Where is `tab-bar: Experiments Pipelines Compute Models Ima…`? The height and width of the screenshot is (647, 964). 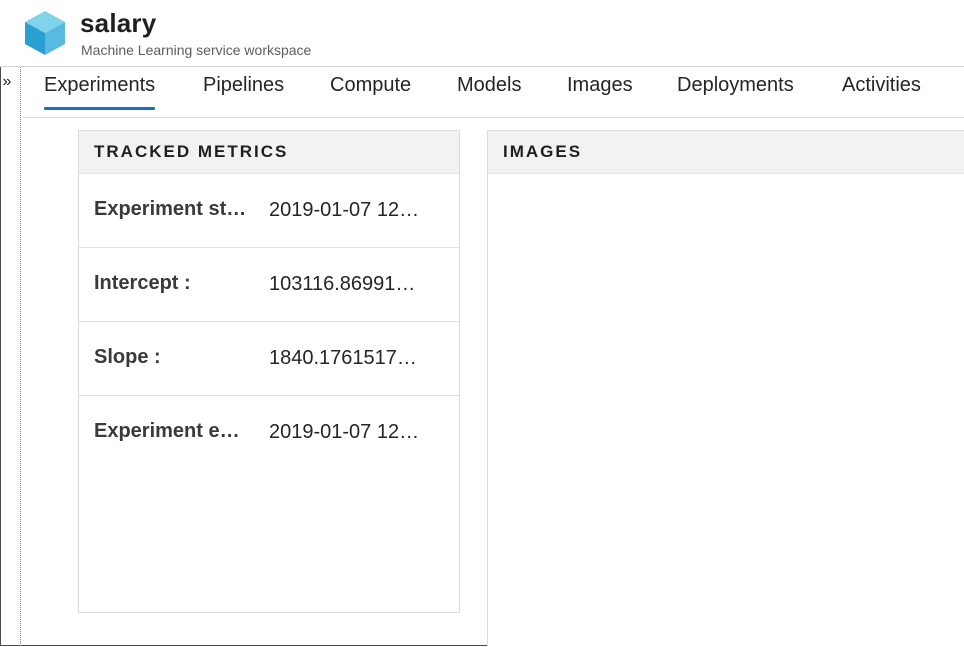 tab-bar: Experiments Pipelines Compute Models Ima… is located at coordinates (493, 92).